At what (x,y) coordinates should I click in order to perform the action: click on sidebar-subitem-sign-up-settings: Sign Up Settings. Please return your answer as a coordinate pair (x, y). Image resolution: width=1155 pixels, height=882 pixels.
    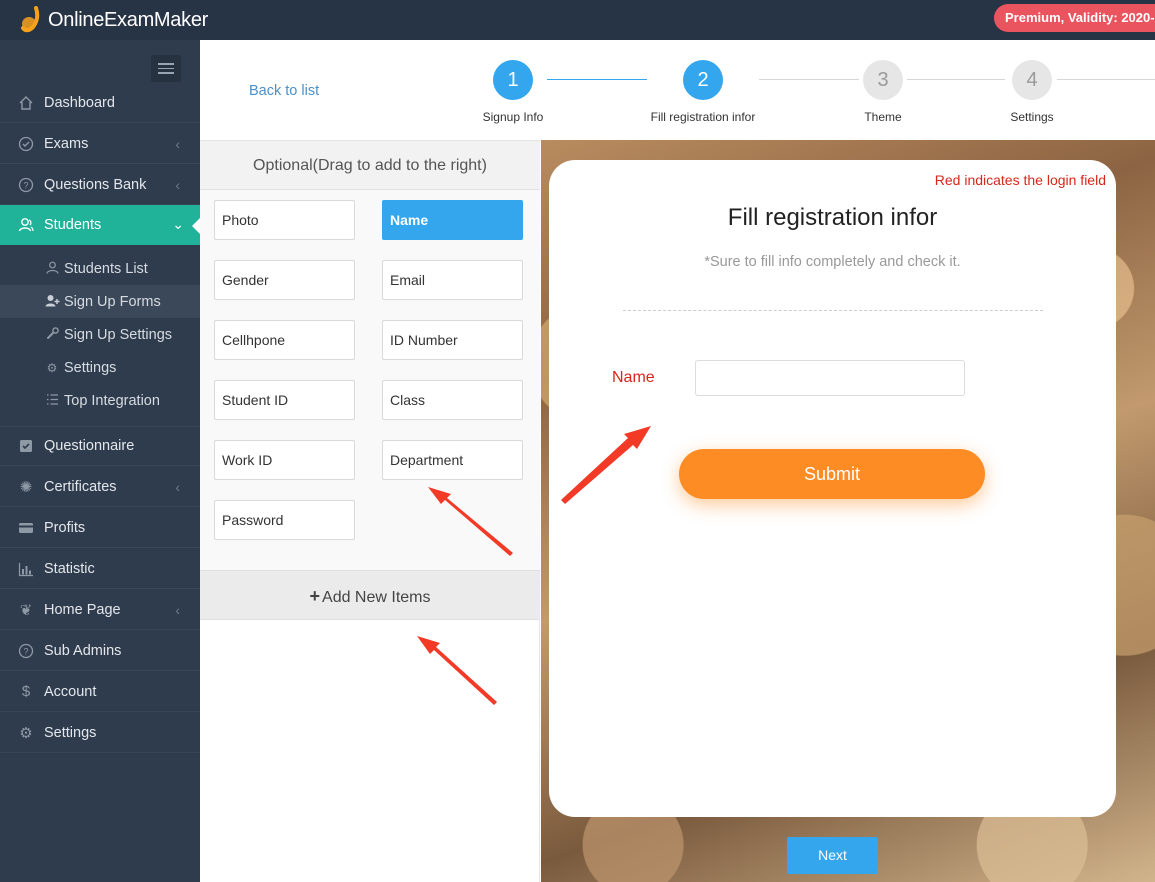
    Looking at the image, I should click on (100, 334).